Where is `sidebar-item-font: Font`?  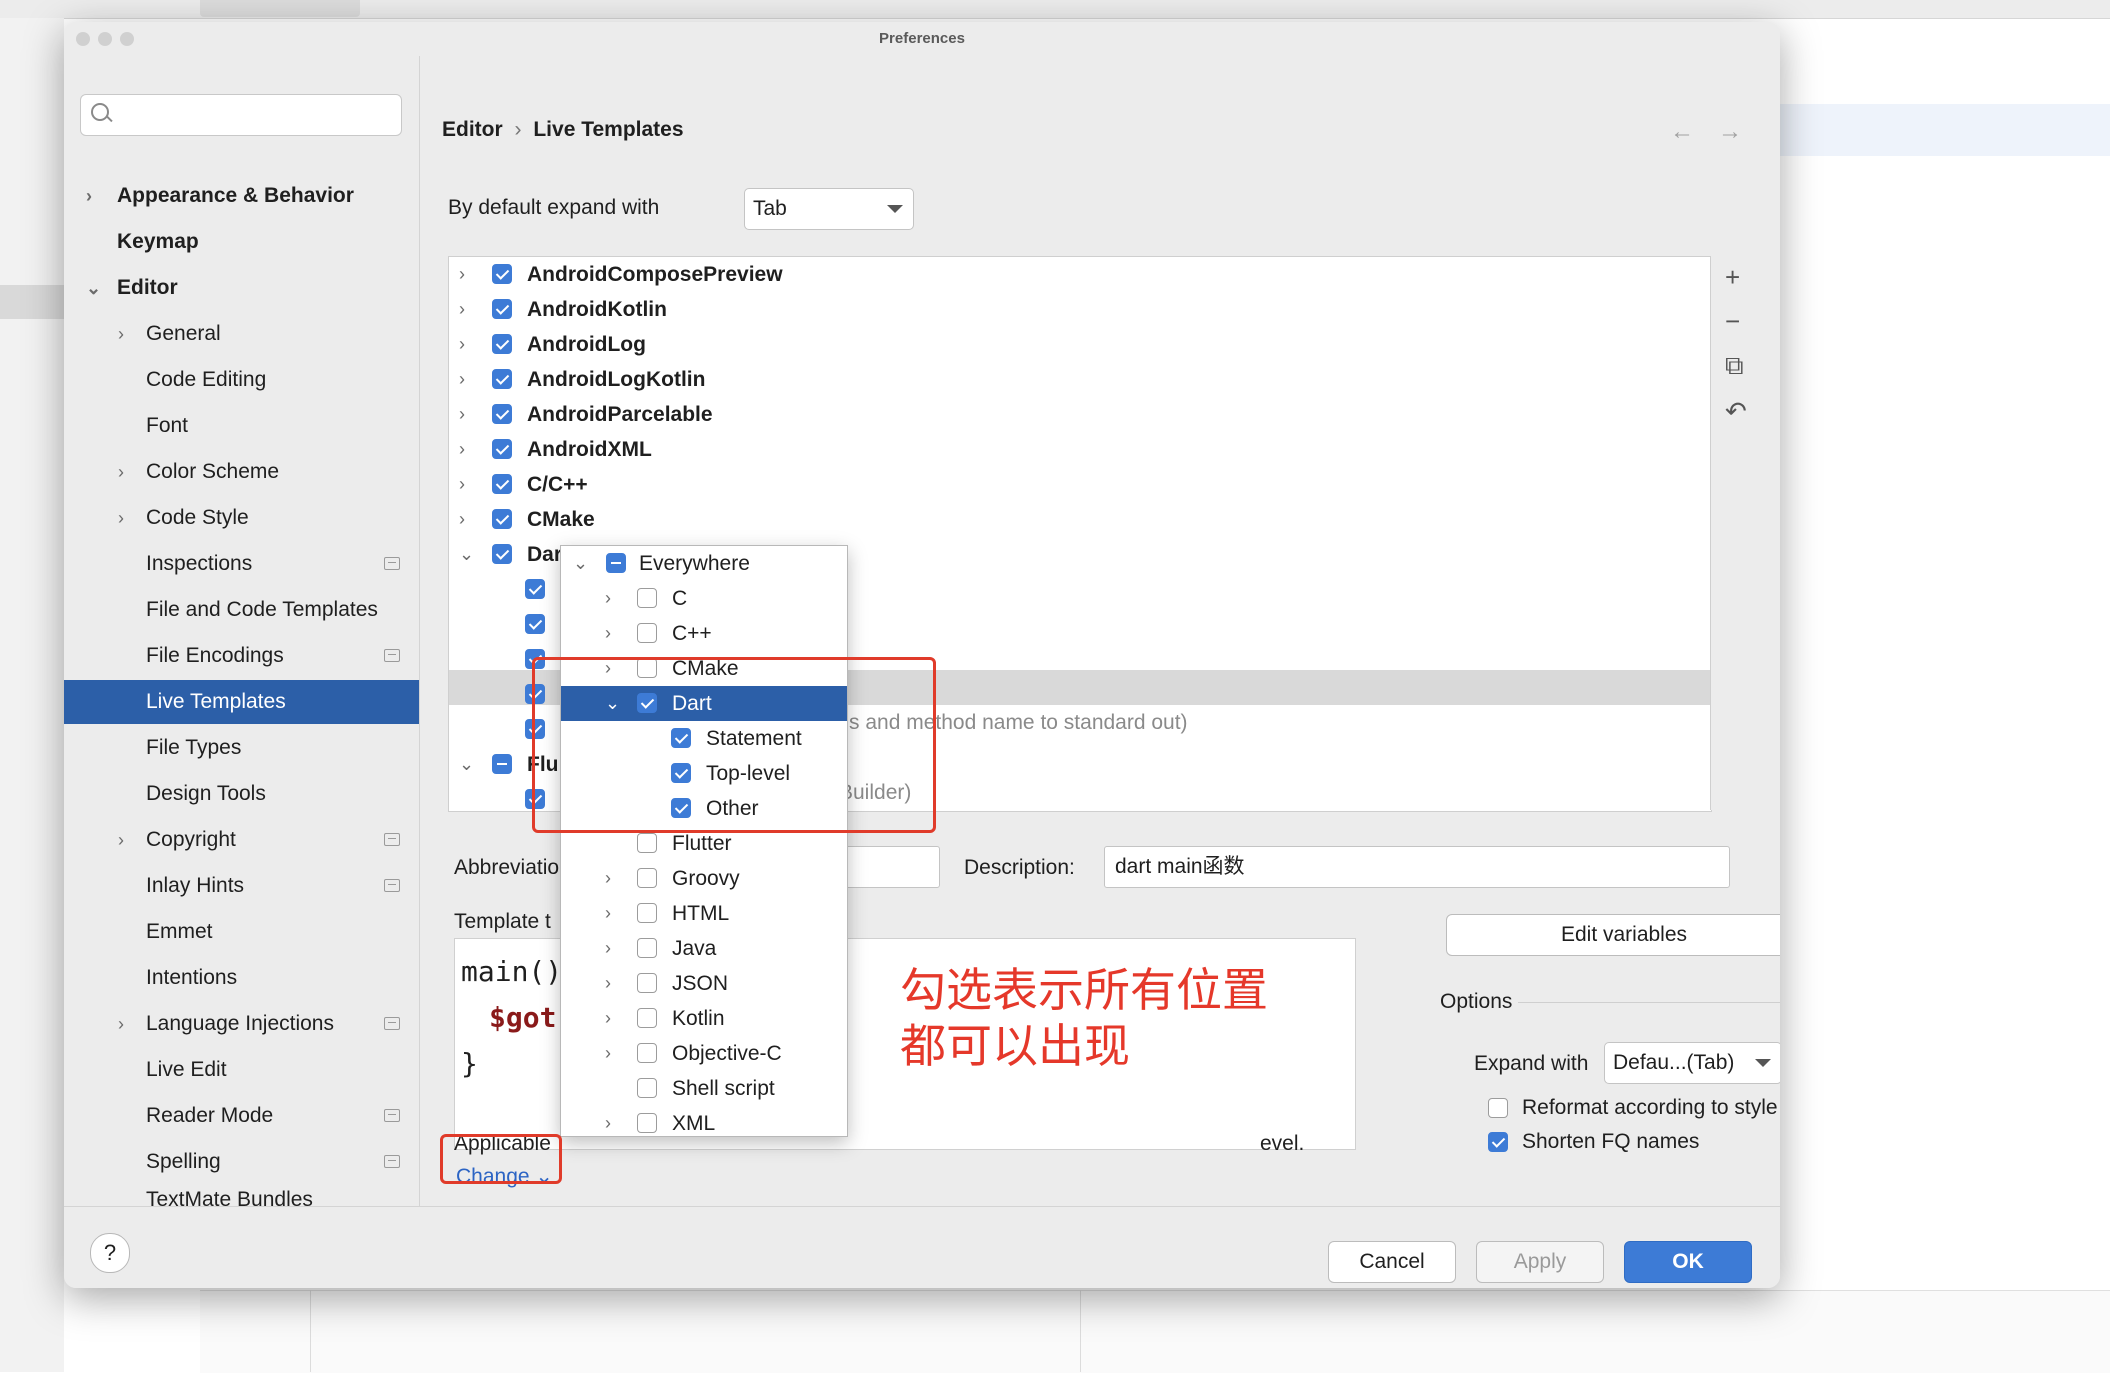
sidebar-item-font: Font is located at coordinates (241, 426).